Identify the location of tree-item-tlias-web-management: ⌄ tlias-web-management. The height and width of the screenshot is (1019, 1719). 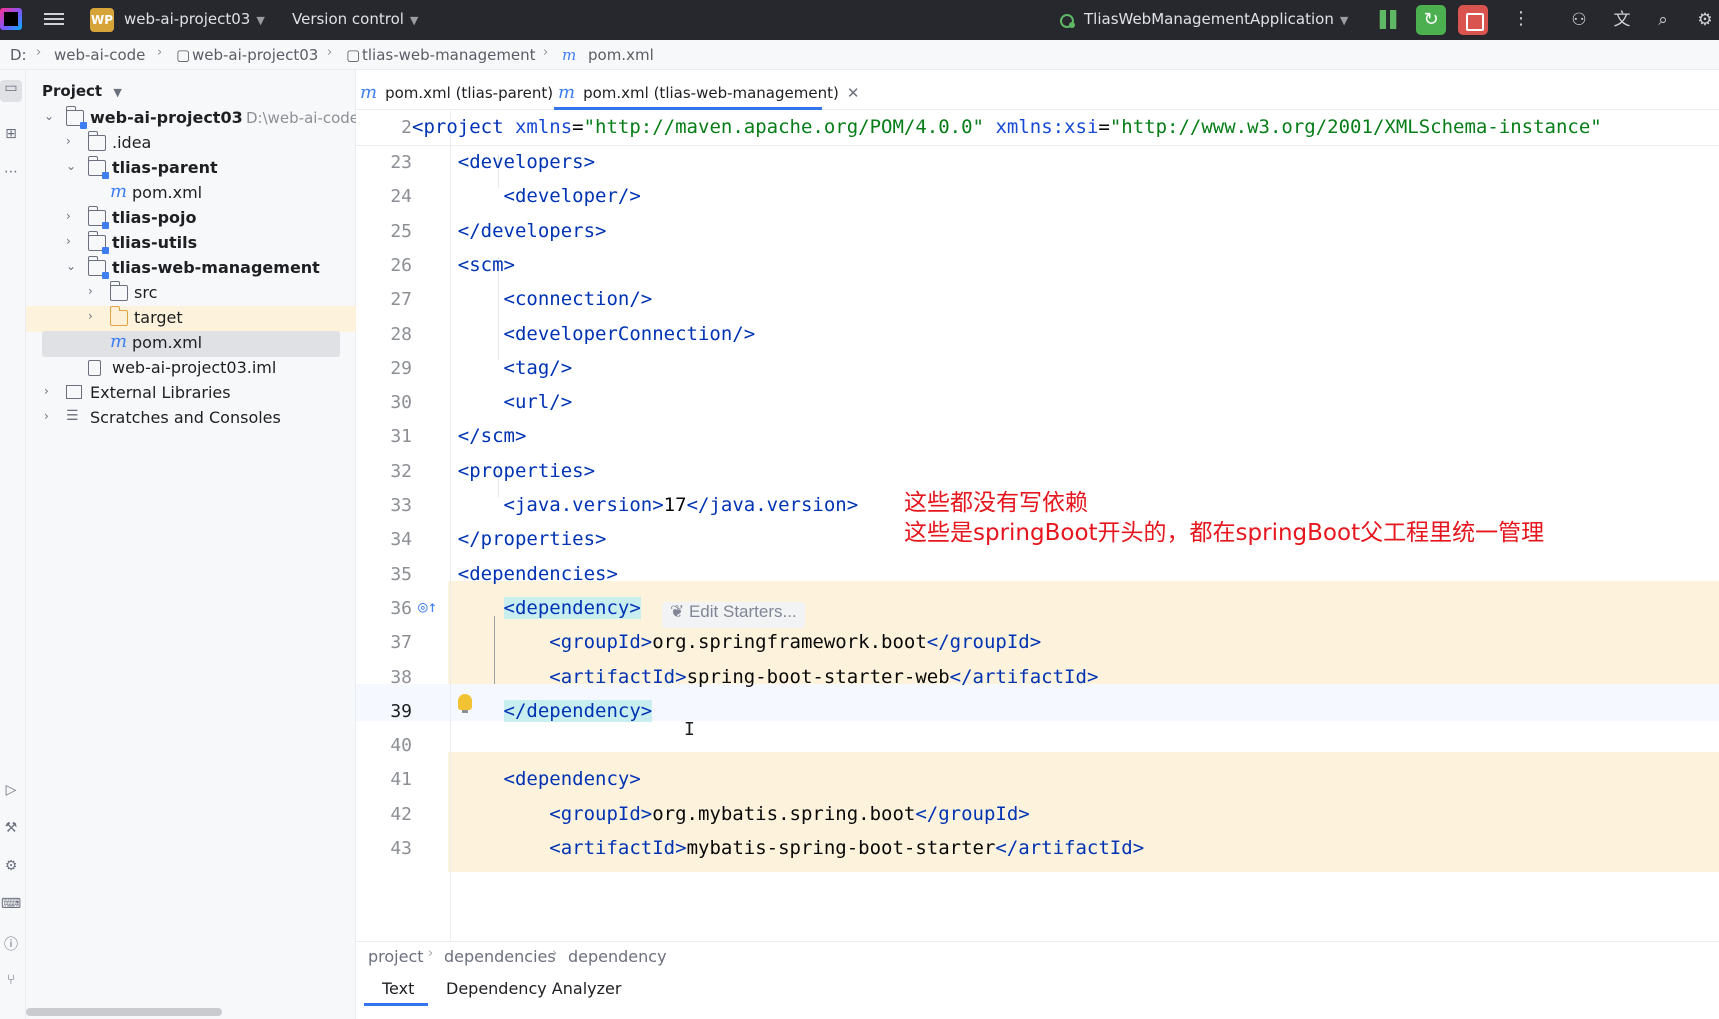
(191, 269).